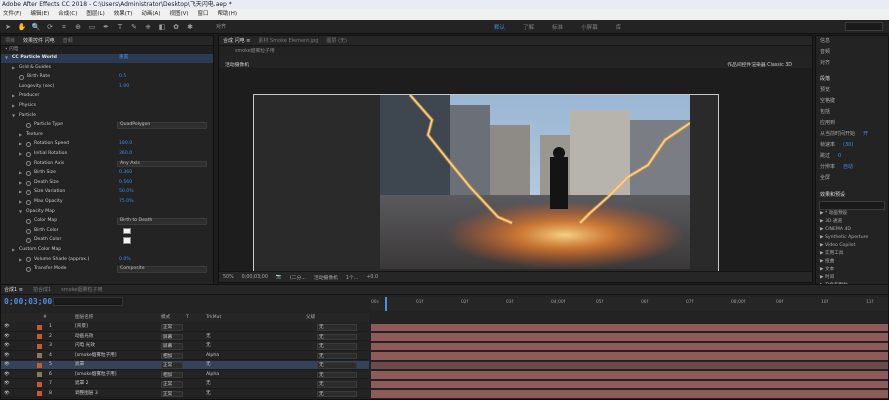 The width and height of the screenshot is (889, 400). Describe the element at coordinates (187, 317) in the screenshot. I see `column-header-3: T` at that location.